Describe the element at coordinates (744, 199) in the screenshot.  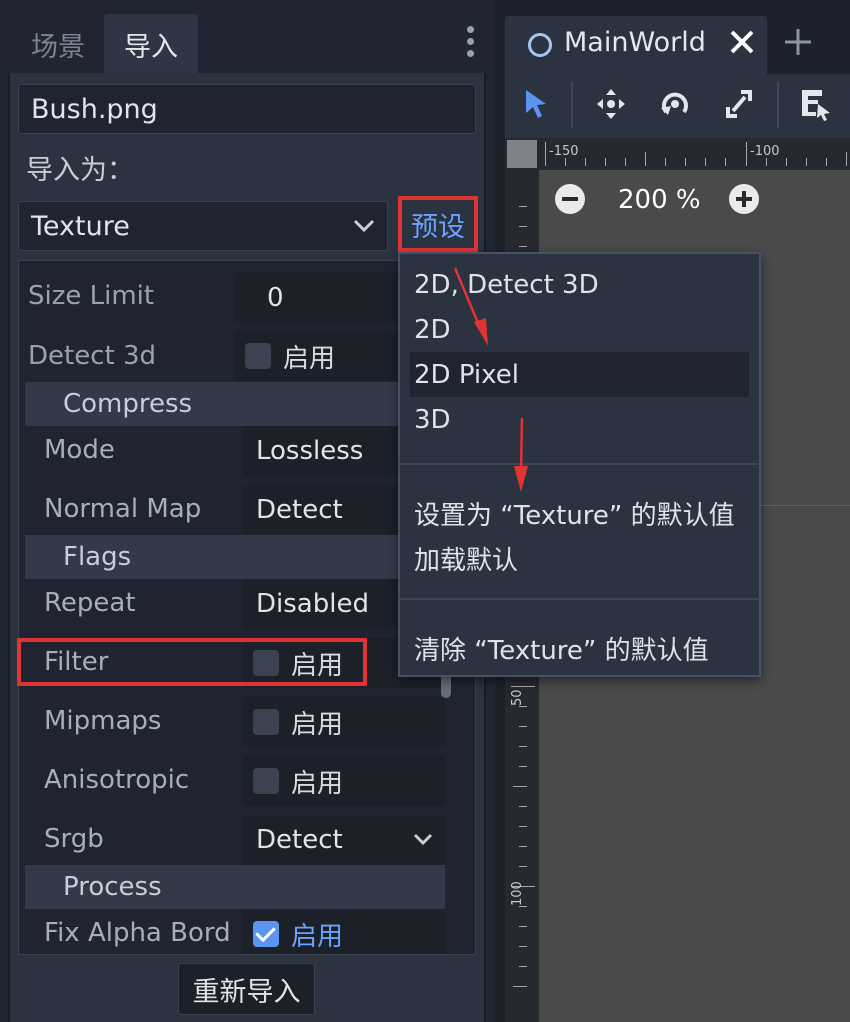
I see `zoom-in-button` at that location.